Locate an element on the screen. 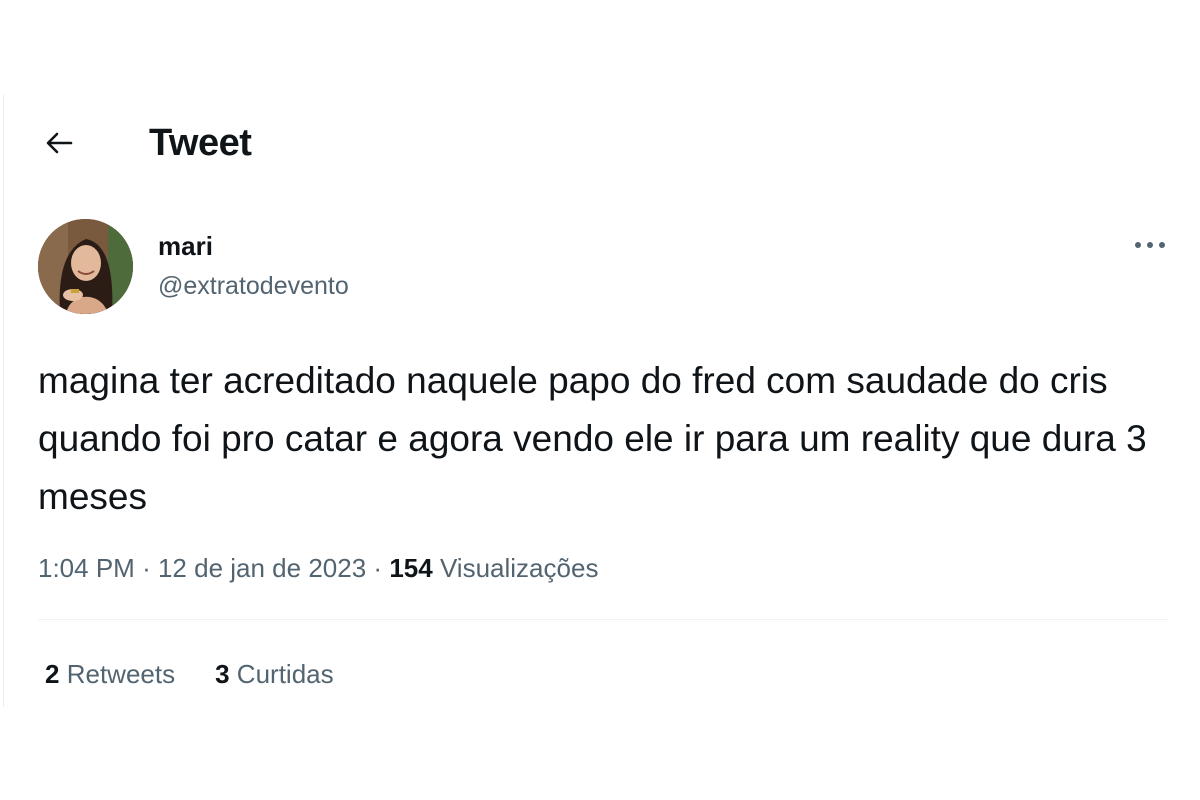  author-display-name: mari is located at coordinates (185, 246).